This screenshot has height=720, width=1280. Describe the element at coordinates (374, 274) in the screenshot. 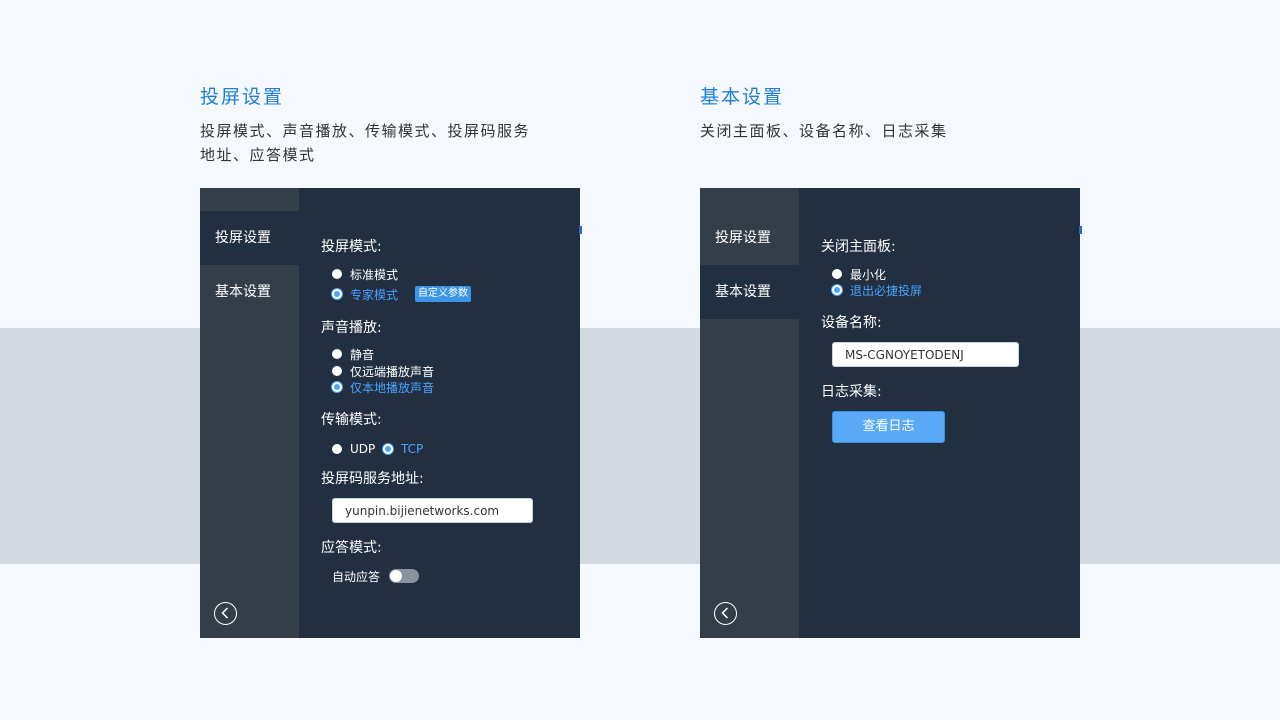

I see `option-label: 标准模式` at that location.